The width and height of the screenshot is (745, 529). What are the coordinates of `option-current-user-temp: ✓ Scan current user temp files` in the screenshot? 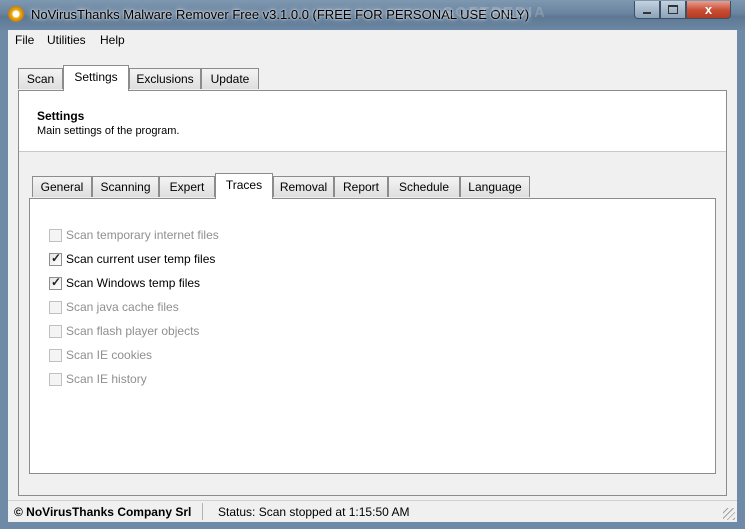 It's located at (132, 259).